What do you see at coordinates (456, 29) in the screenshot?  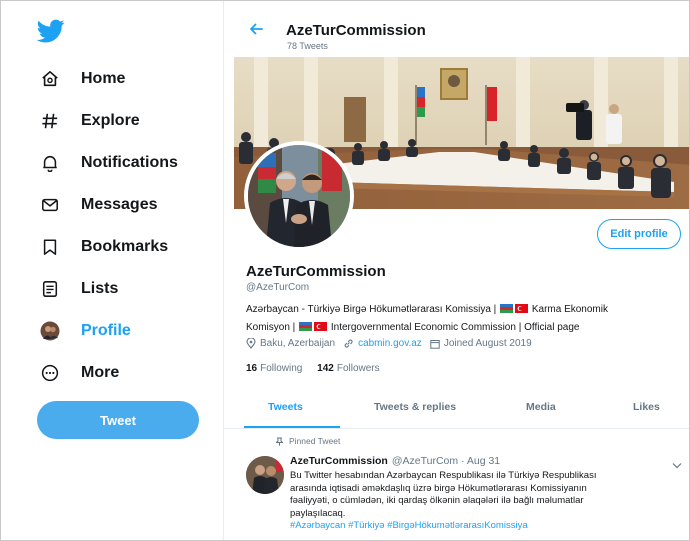 I see `profile-header-bar: AzeTurCommission 78 Tweets` at bounding box center [456, 29].